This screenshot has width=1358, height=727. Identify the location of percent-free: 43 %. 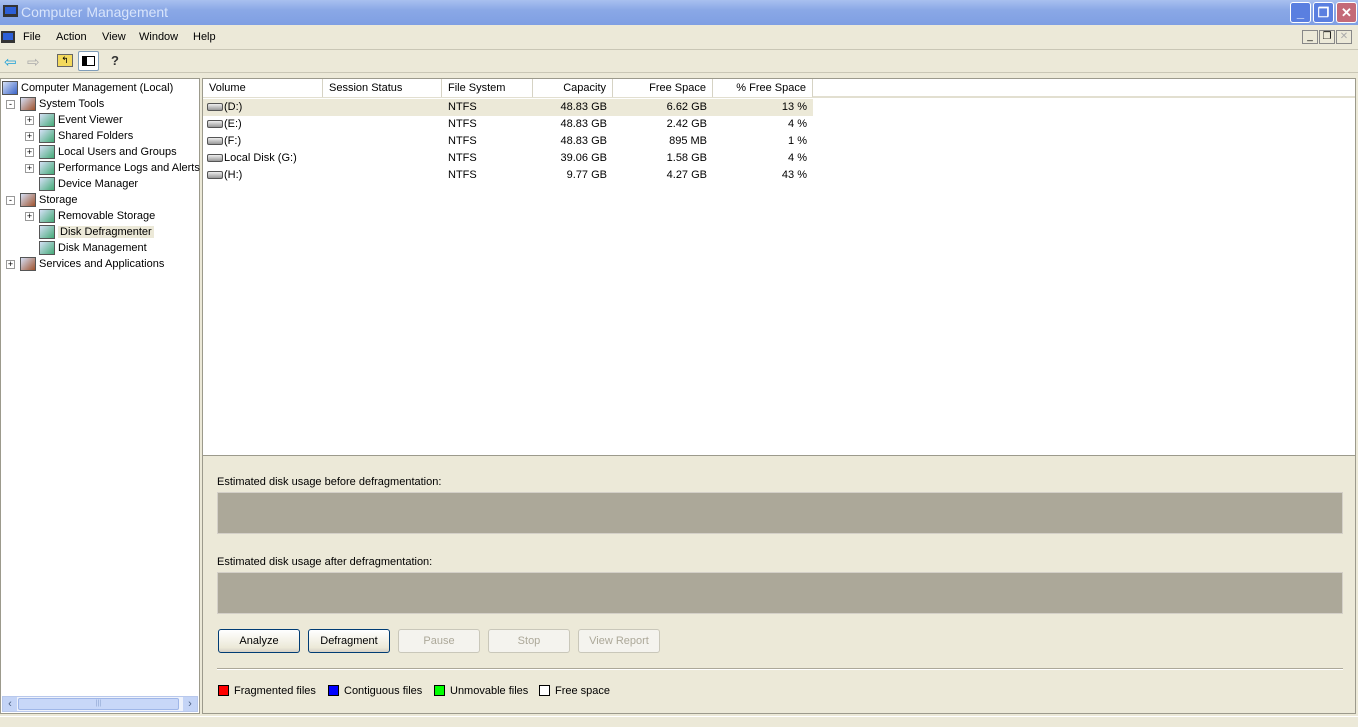
(794, 175).